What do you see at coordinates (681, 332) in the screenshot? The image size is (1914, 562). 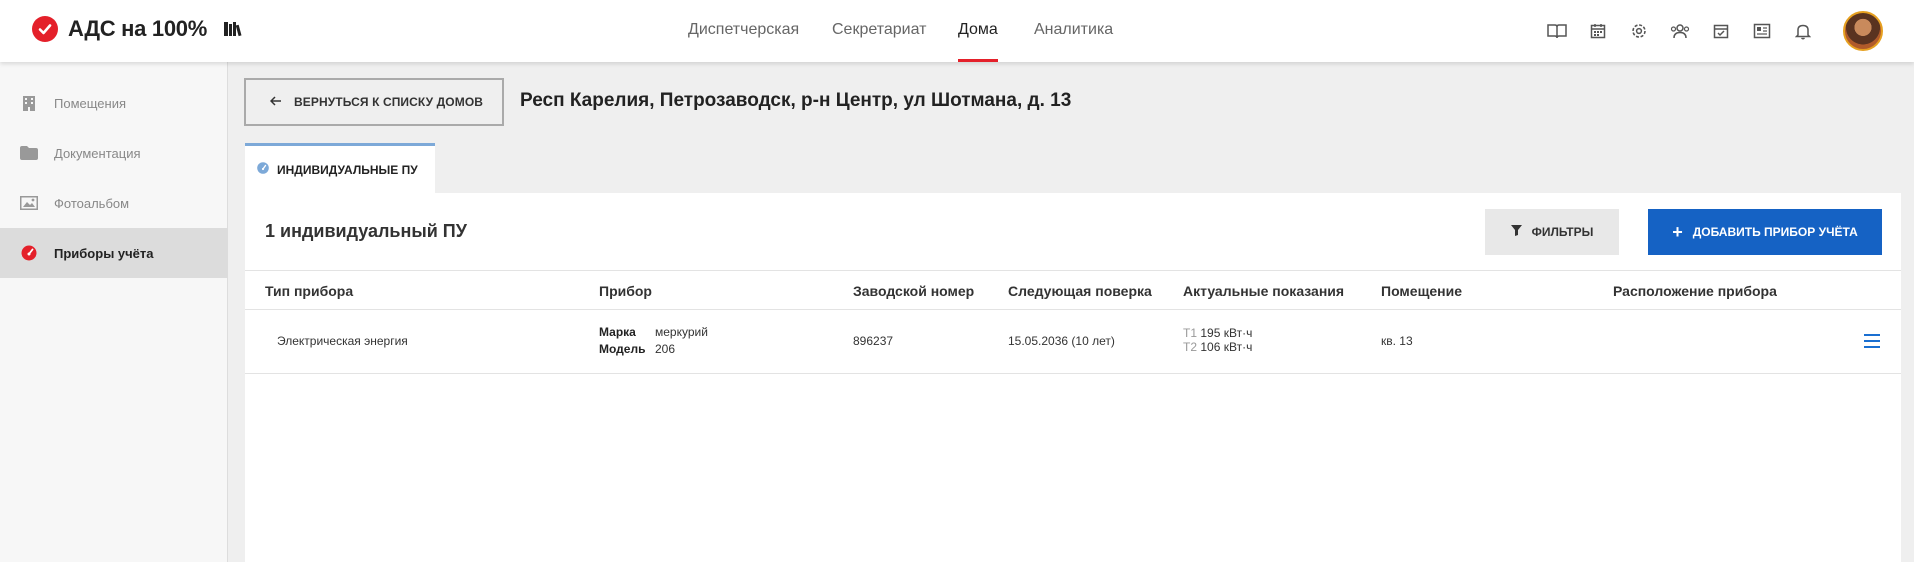 I see `brand-value: меркурий` at bounding box center [681, 332].